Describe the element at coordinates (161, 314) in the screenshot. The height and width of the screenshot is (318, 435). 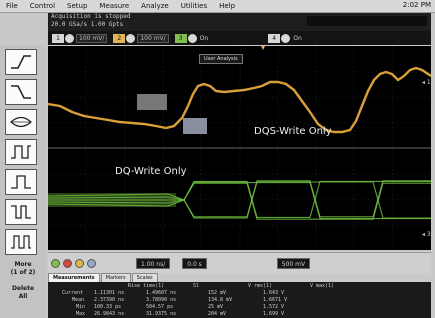
I see `cell: 31.9375 ns` at that location.